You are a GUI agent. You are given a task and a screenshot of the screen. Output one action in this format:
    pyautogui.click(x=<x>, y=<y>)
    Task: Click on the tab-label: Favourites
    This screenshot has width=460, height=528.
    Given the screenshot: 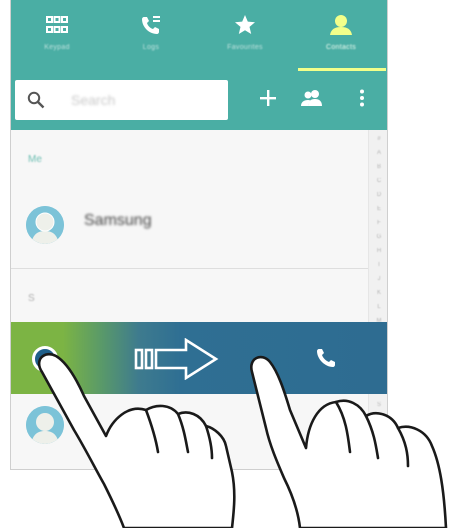 What is the action you would take?
    pyautogui.click(x=245, y=47)
    